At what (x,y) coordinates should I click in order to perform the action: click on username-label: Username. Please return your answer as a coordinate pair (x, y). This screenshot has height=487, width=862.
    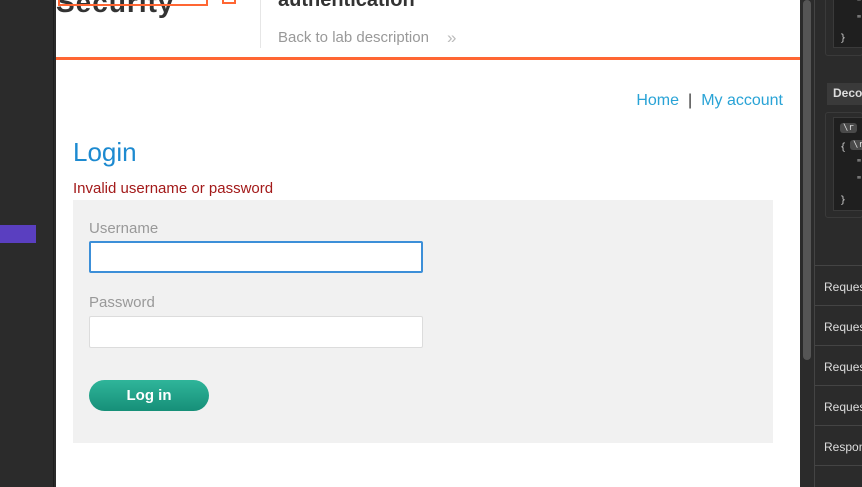
    Looking at the image, I should click on (124, 228).